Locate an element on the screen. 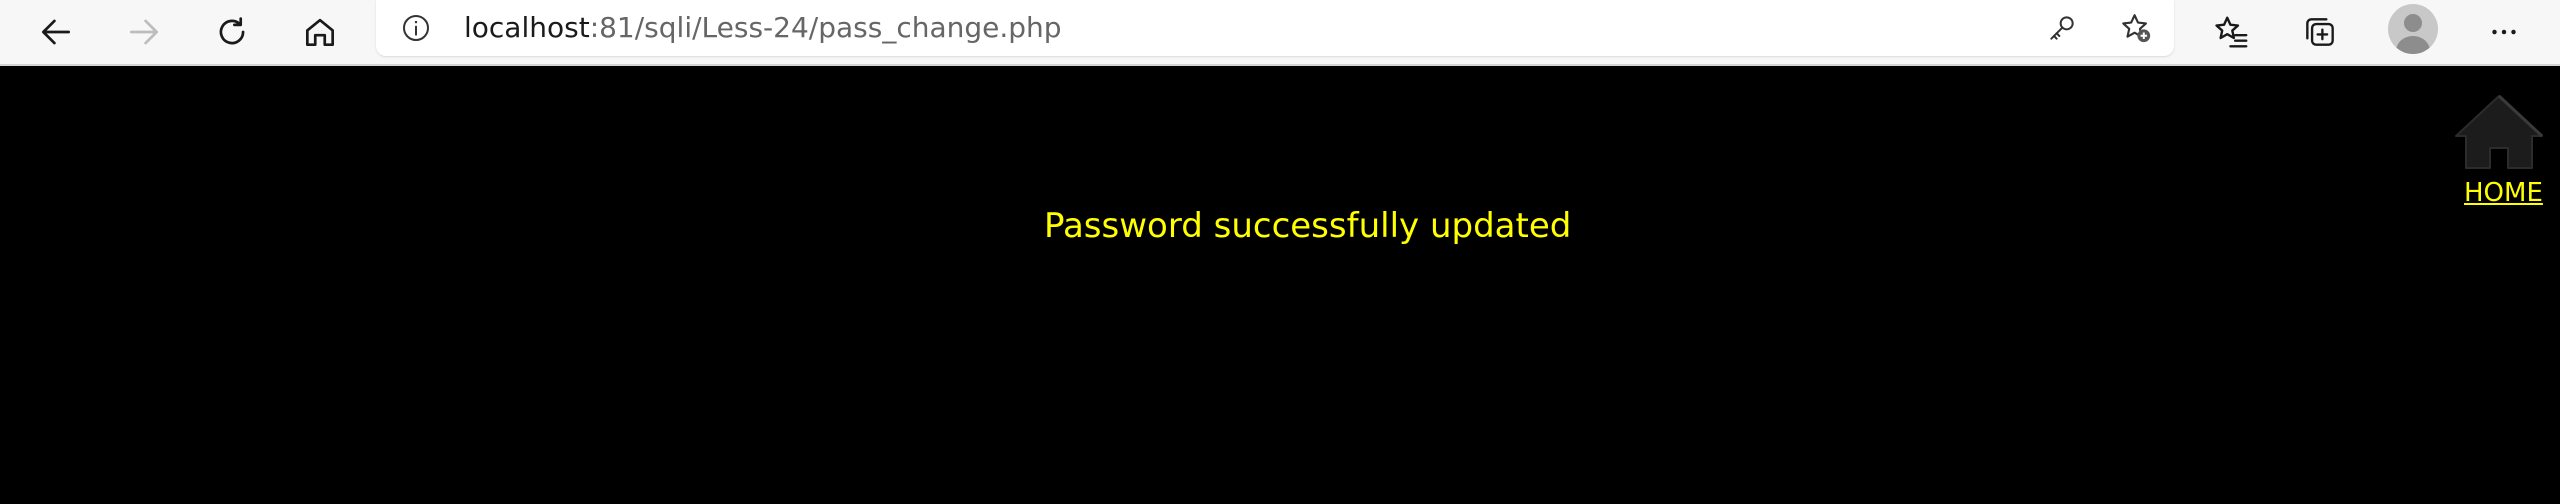 The image size is (2560, 504). url-path: :81/sqli/Less-24/pass_change.php is located at coordinates (825, 27).